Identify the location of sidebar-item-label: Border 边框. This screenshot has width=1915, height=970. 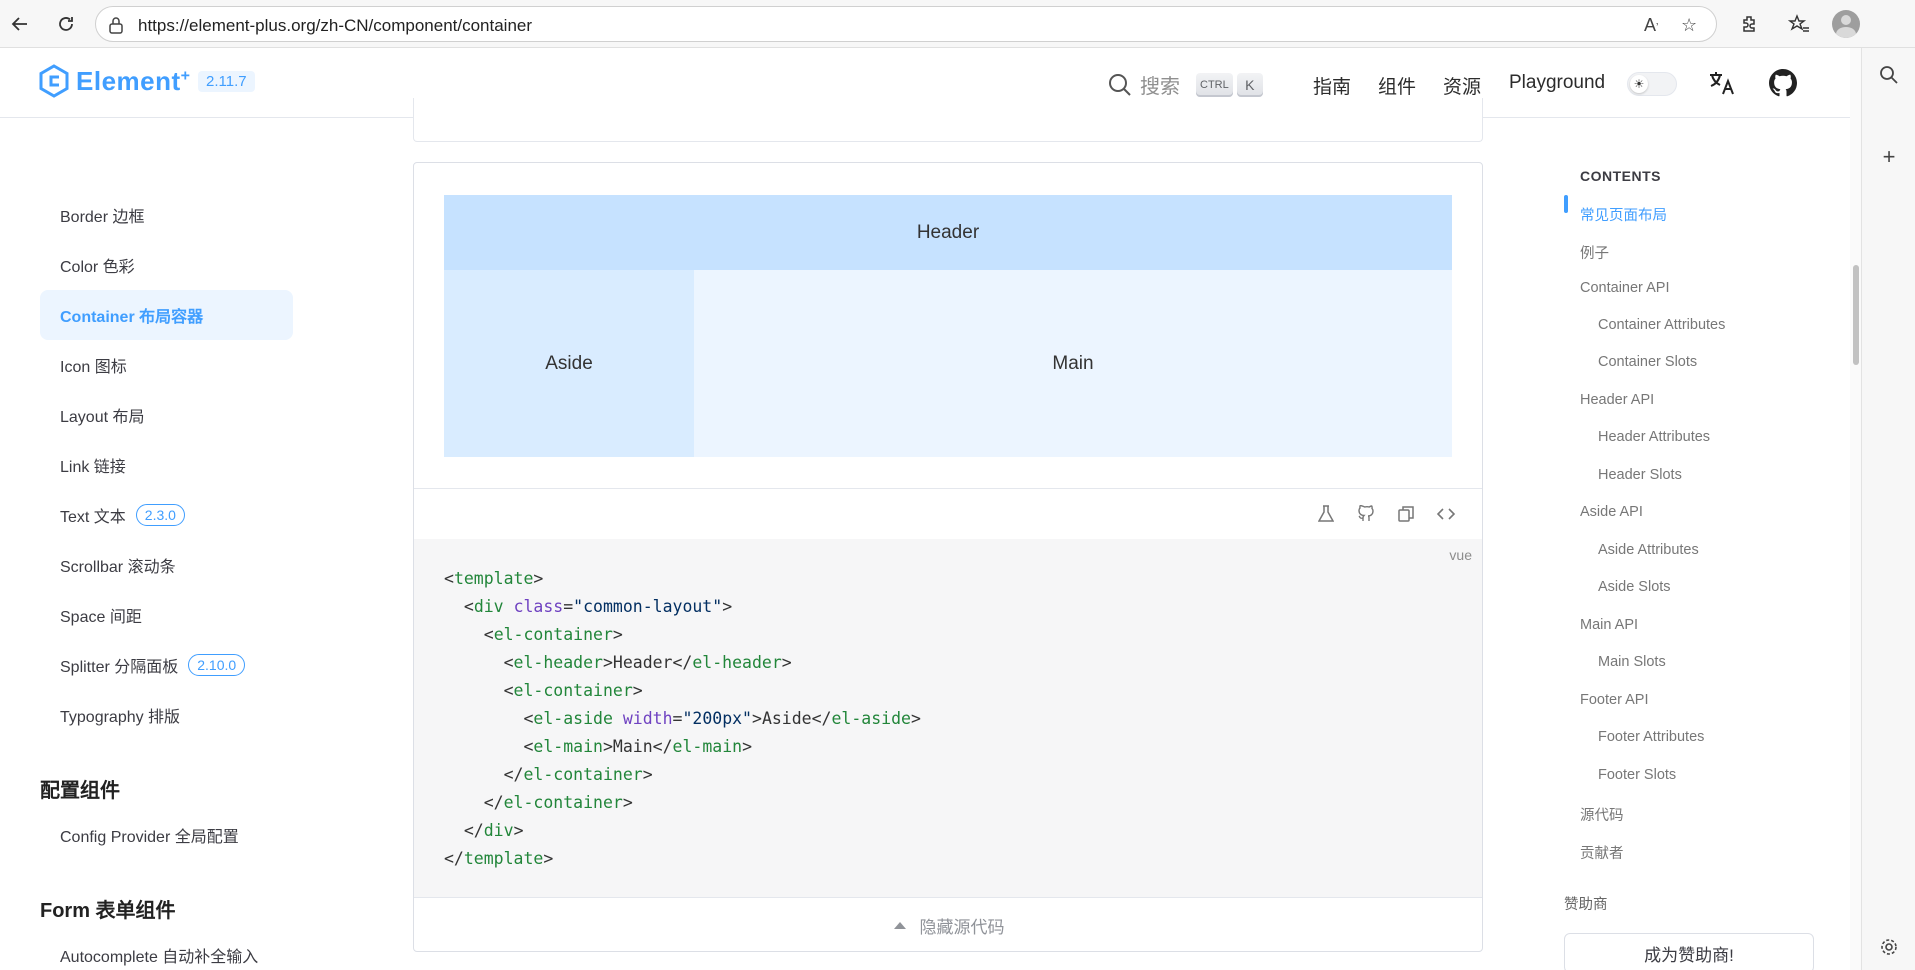
(102, 217).